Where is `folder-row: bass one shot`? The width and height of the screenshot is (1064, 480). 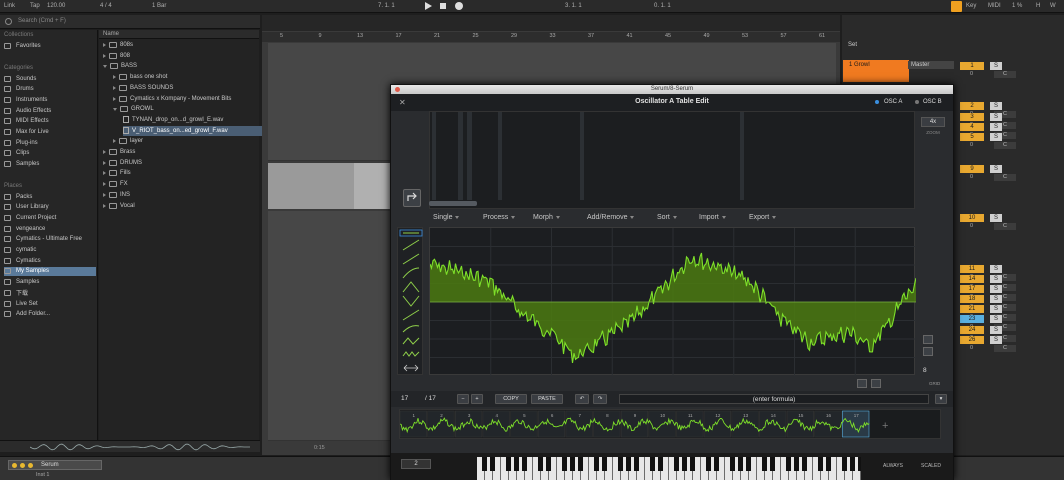
folder-row: bass one shot is located at coordinates (140, 77).